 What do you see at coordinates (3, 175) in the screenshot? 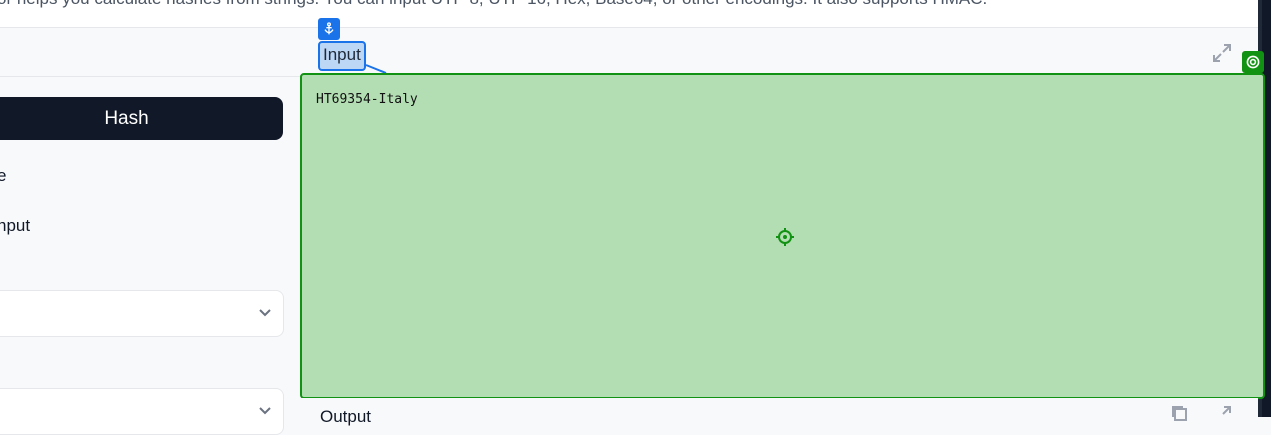
I see `option-label-1: e` at bounding box center [3, 175].